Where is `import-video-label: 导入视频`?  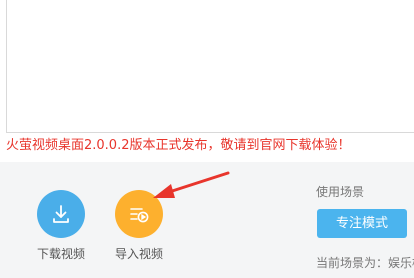 import-video-label: 导入视频 is located at coordinates (138, 254).